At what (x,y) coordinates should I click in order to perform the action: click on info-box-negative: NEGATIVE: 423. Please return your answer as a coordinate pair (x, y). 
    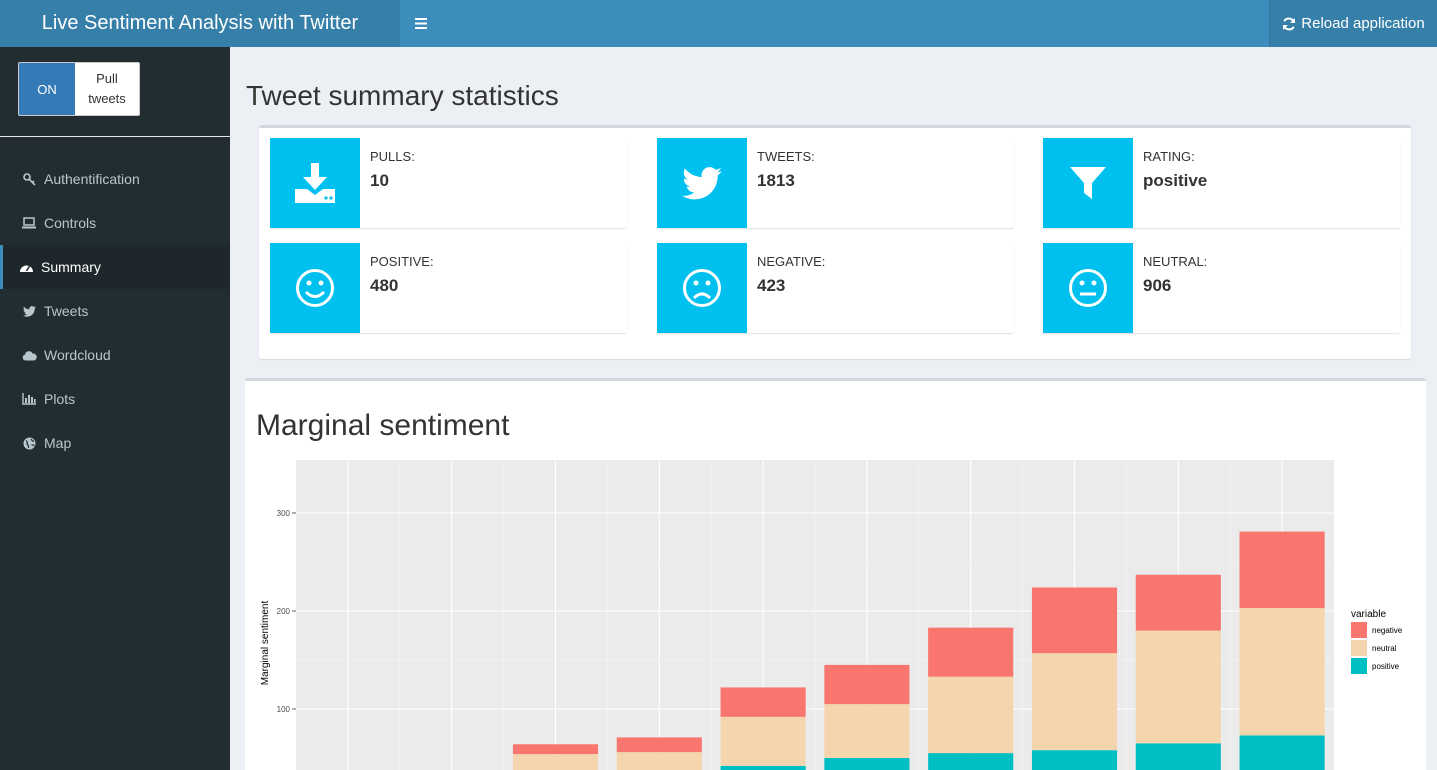
    Looking at the image, I should click on (835, 288).